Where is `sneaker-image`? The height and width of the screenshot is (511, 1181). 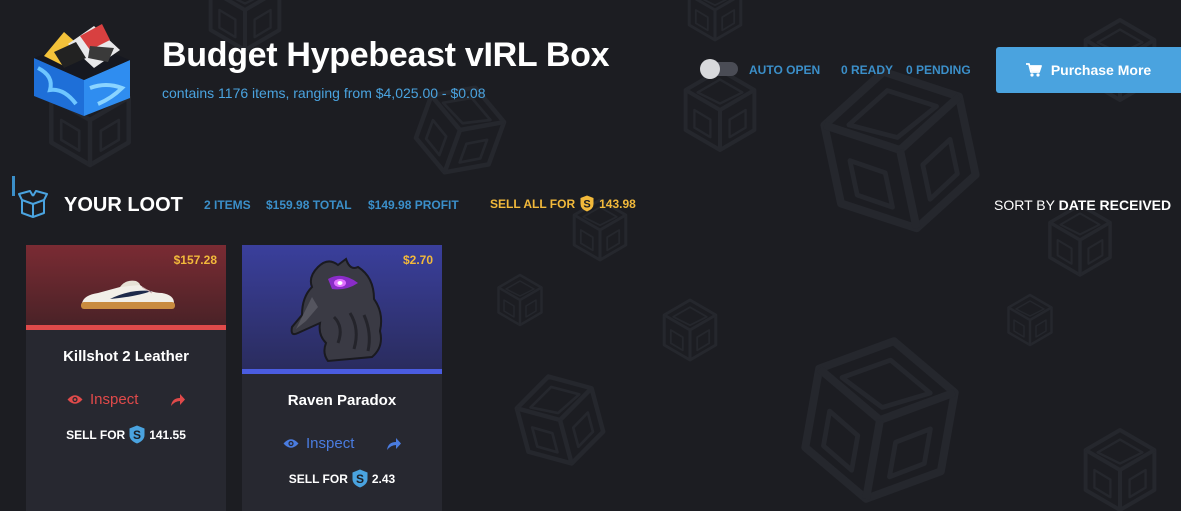
sneaker-image is located at coordinates (128, 294).